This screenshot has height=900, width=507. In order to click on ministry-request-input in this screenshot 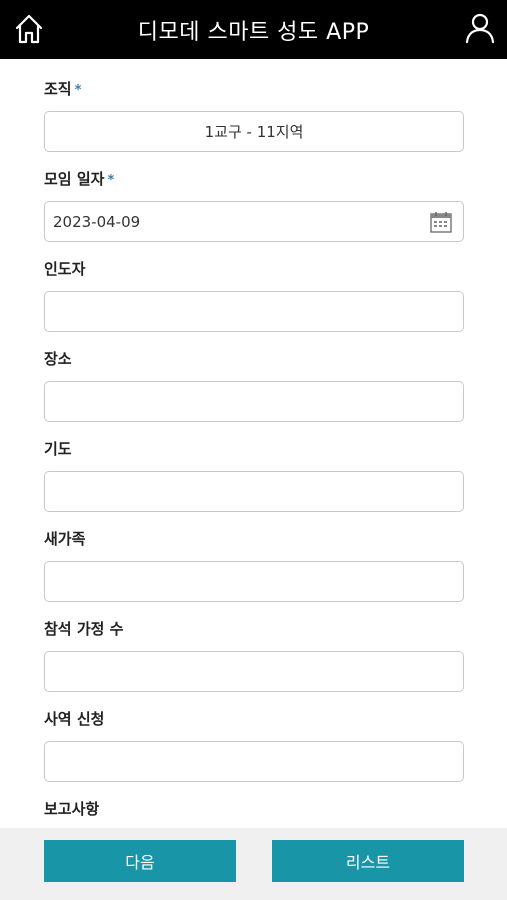, I will do `click(254, 761)`.